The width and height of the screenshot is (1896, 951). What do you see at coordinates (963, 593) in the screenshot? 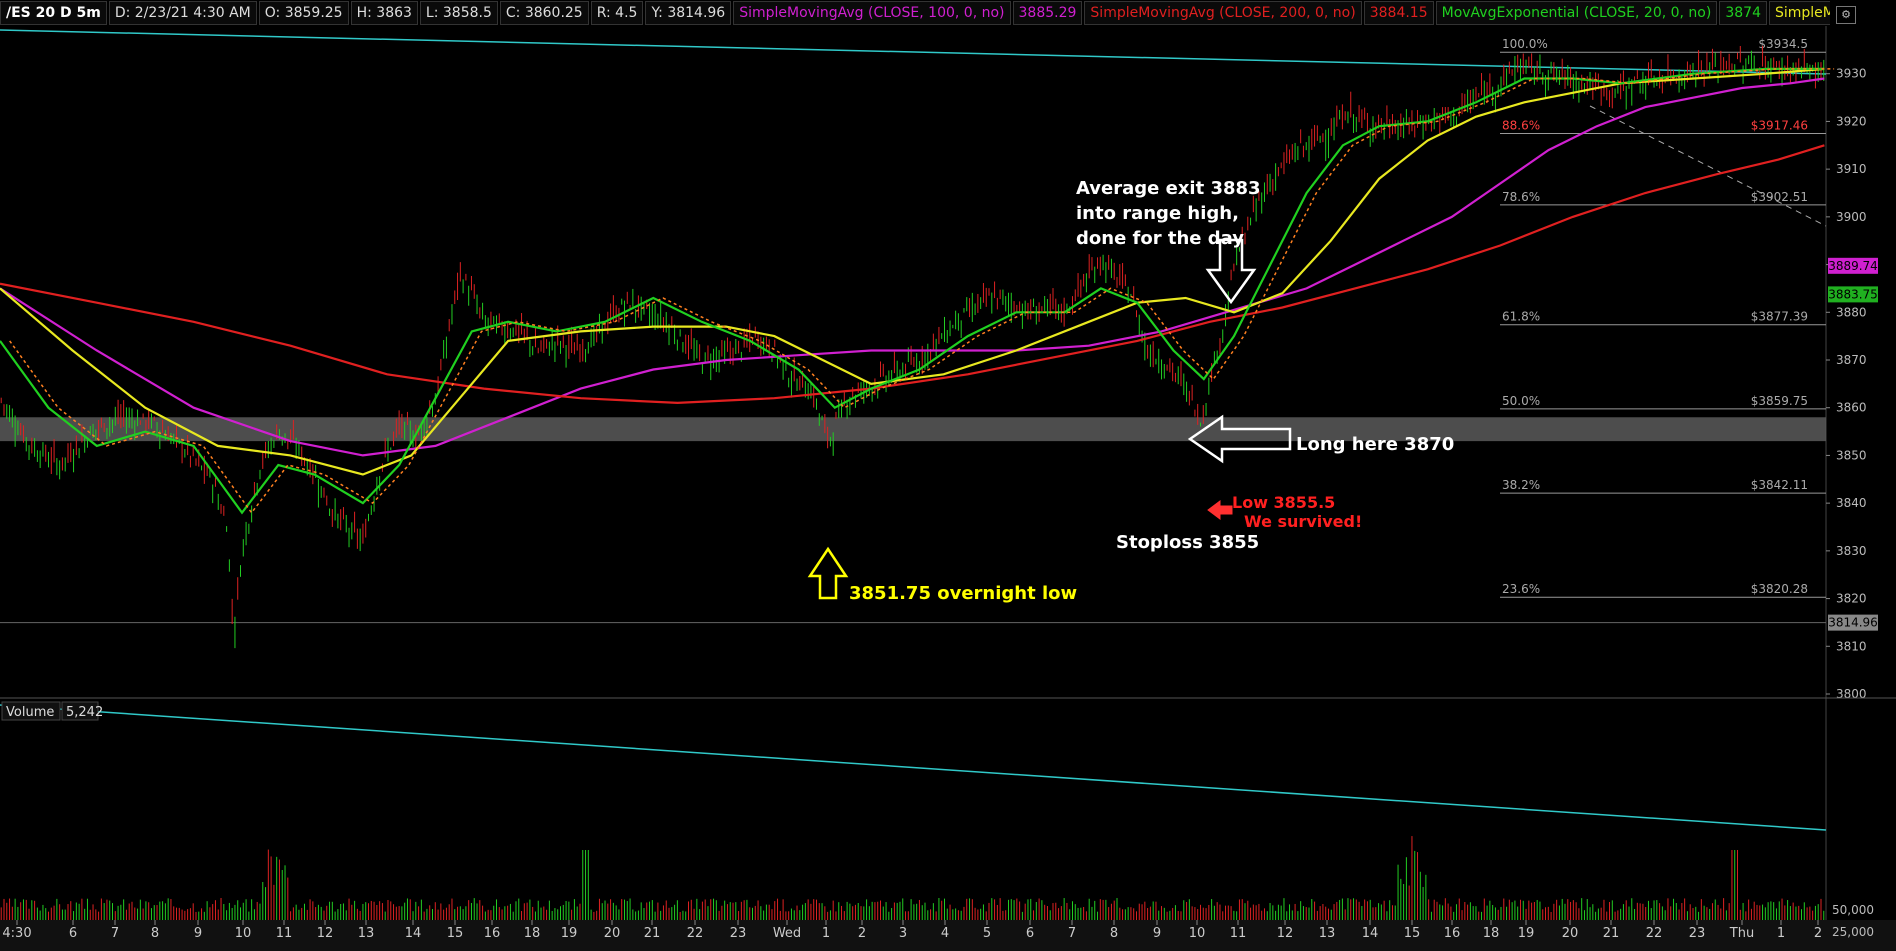
I see `annotation-text: 3851.75 overnight low` at bounding box center [963, 593].